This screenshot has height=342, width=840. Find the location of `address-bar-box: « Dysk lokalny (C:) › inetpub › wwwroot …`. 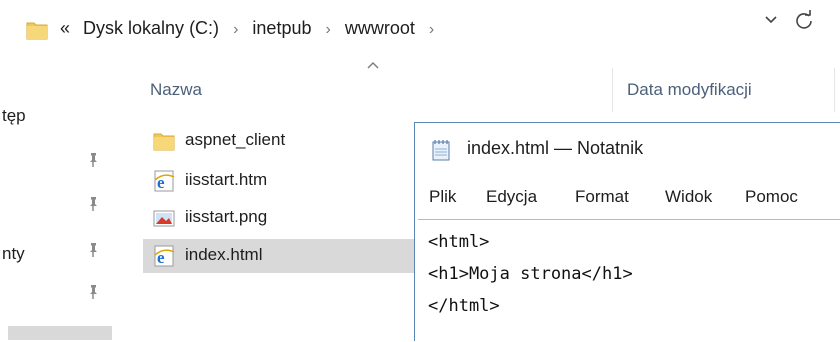

address-bar-box: « Dysk lokalny (C:) › inetpub › wwwroot … is located at coordinates (431, 30).